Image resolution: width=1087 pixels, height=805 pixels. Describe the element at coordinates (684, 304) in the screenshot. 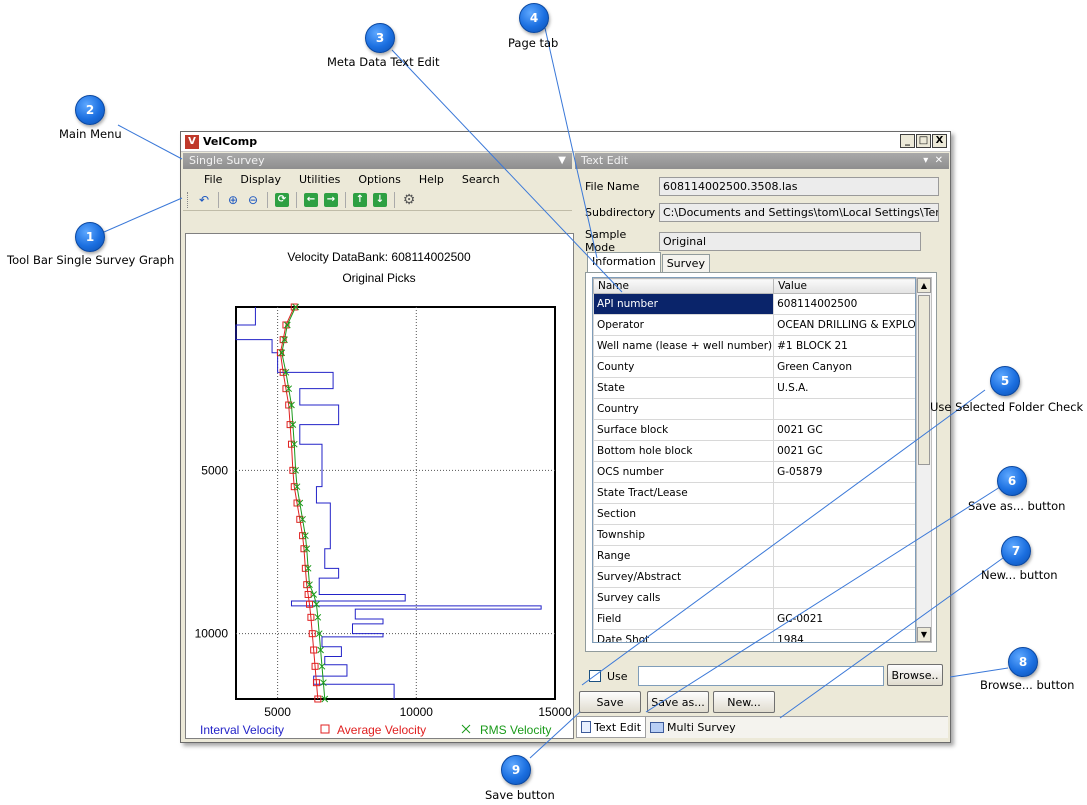

I see `property-name-cell: API number` at that location.